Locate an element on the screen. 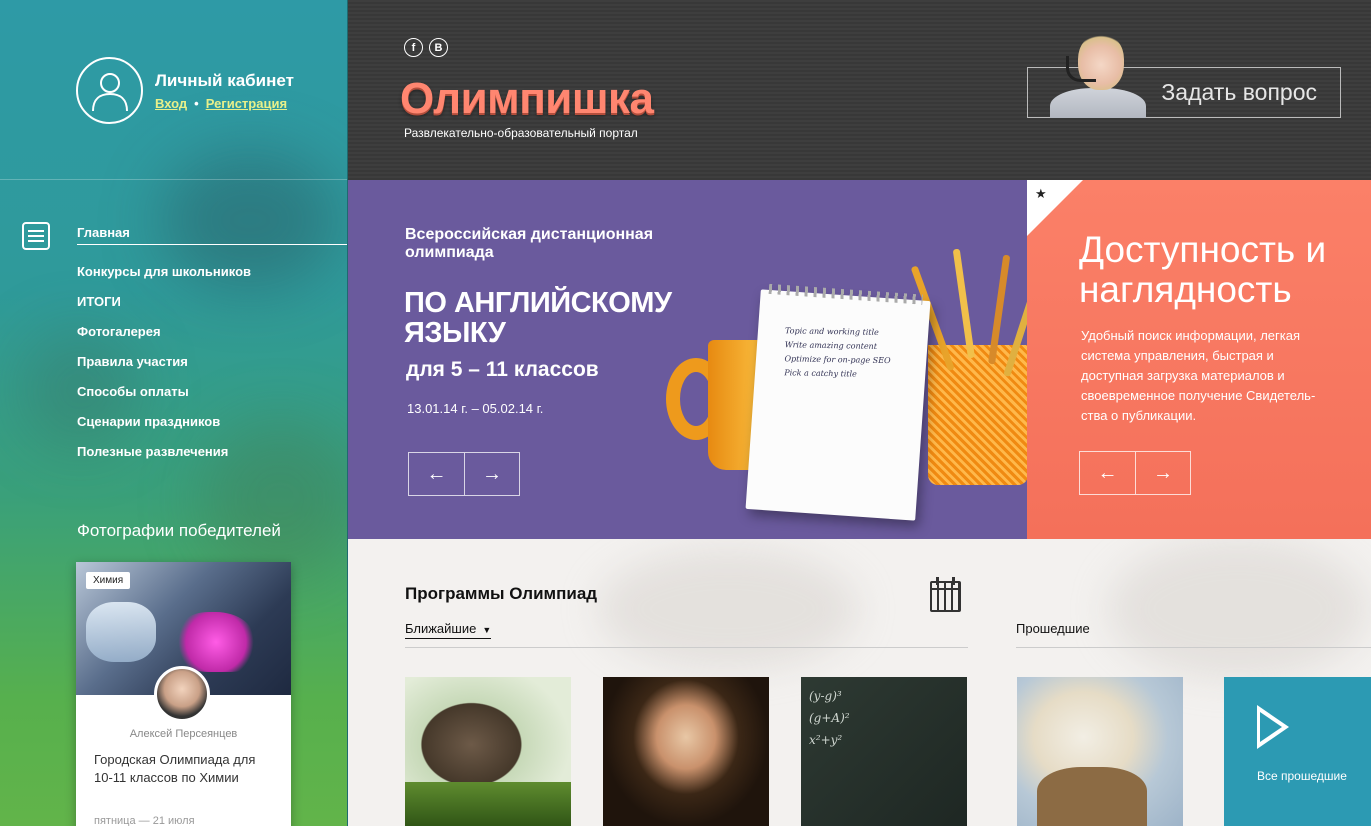 This screenshot has width=1371, height=826. olympiad-thumbnail-kiwi is located at coordinates (488, 751).